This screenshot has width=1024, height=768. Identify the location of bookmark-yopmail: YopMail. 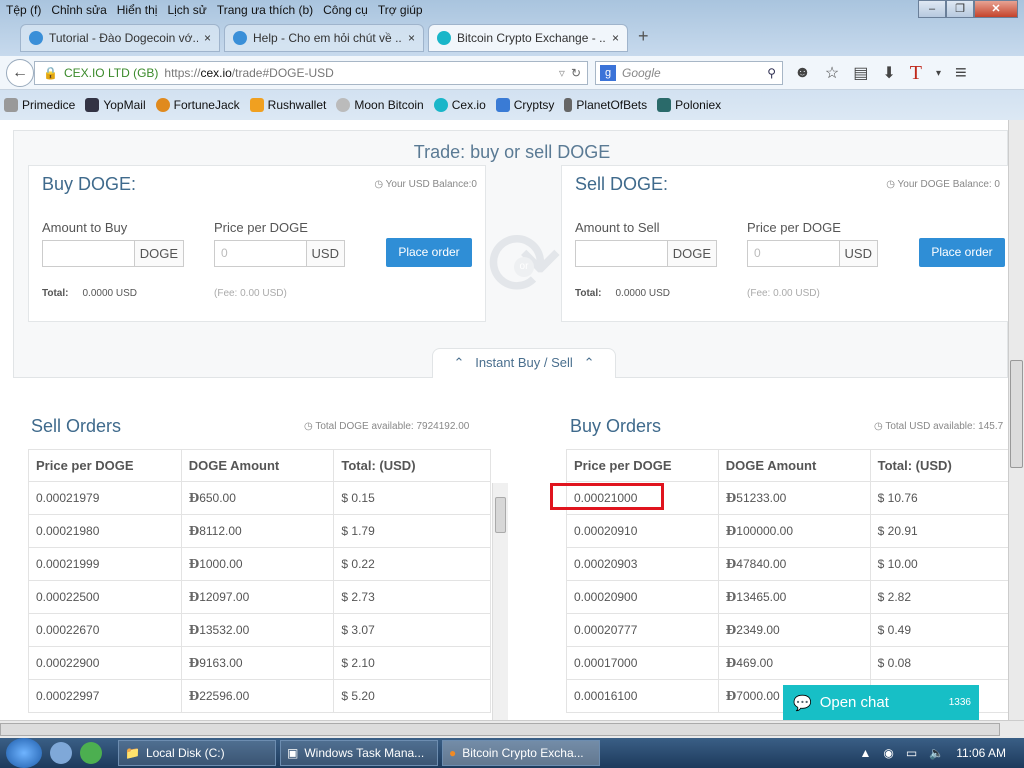
(115, 105).